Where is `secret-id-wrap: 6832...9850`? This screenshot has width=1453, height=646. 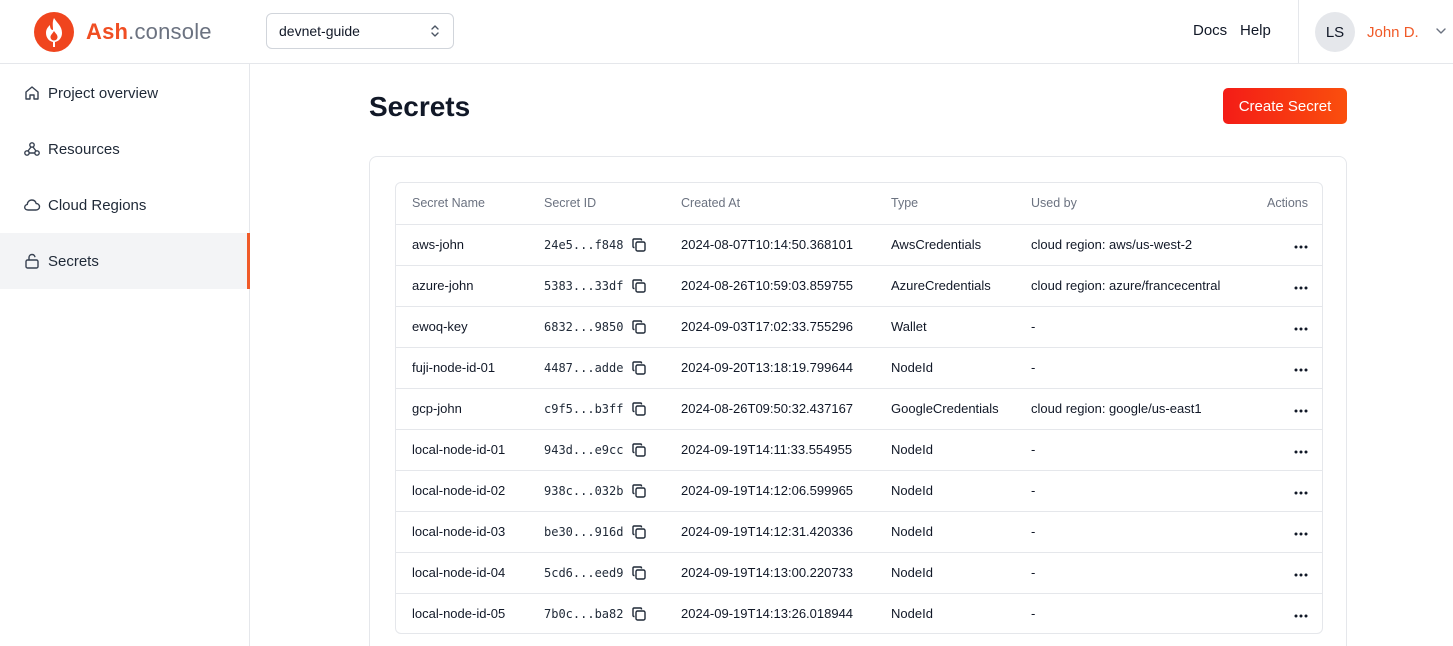 secret-id-wrap: 6832...9850 is located at coordinates (604, 327).